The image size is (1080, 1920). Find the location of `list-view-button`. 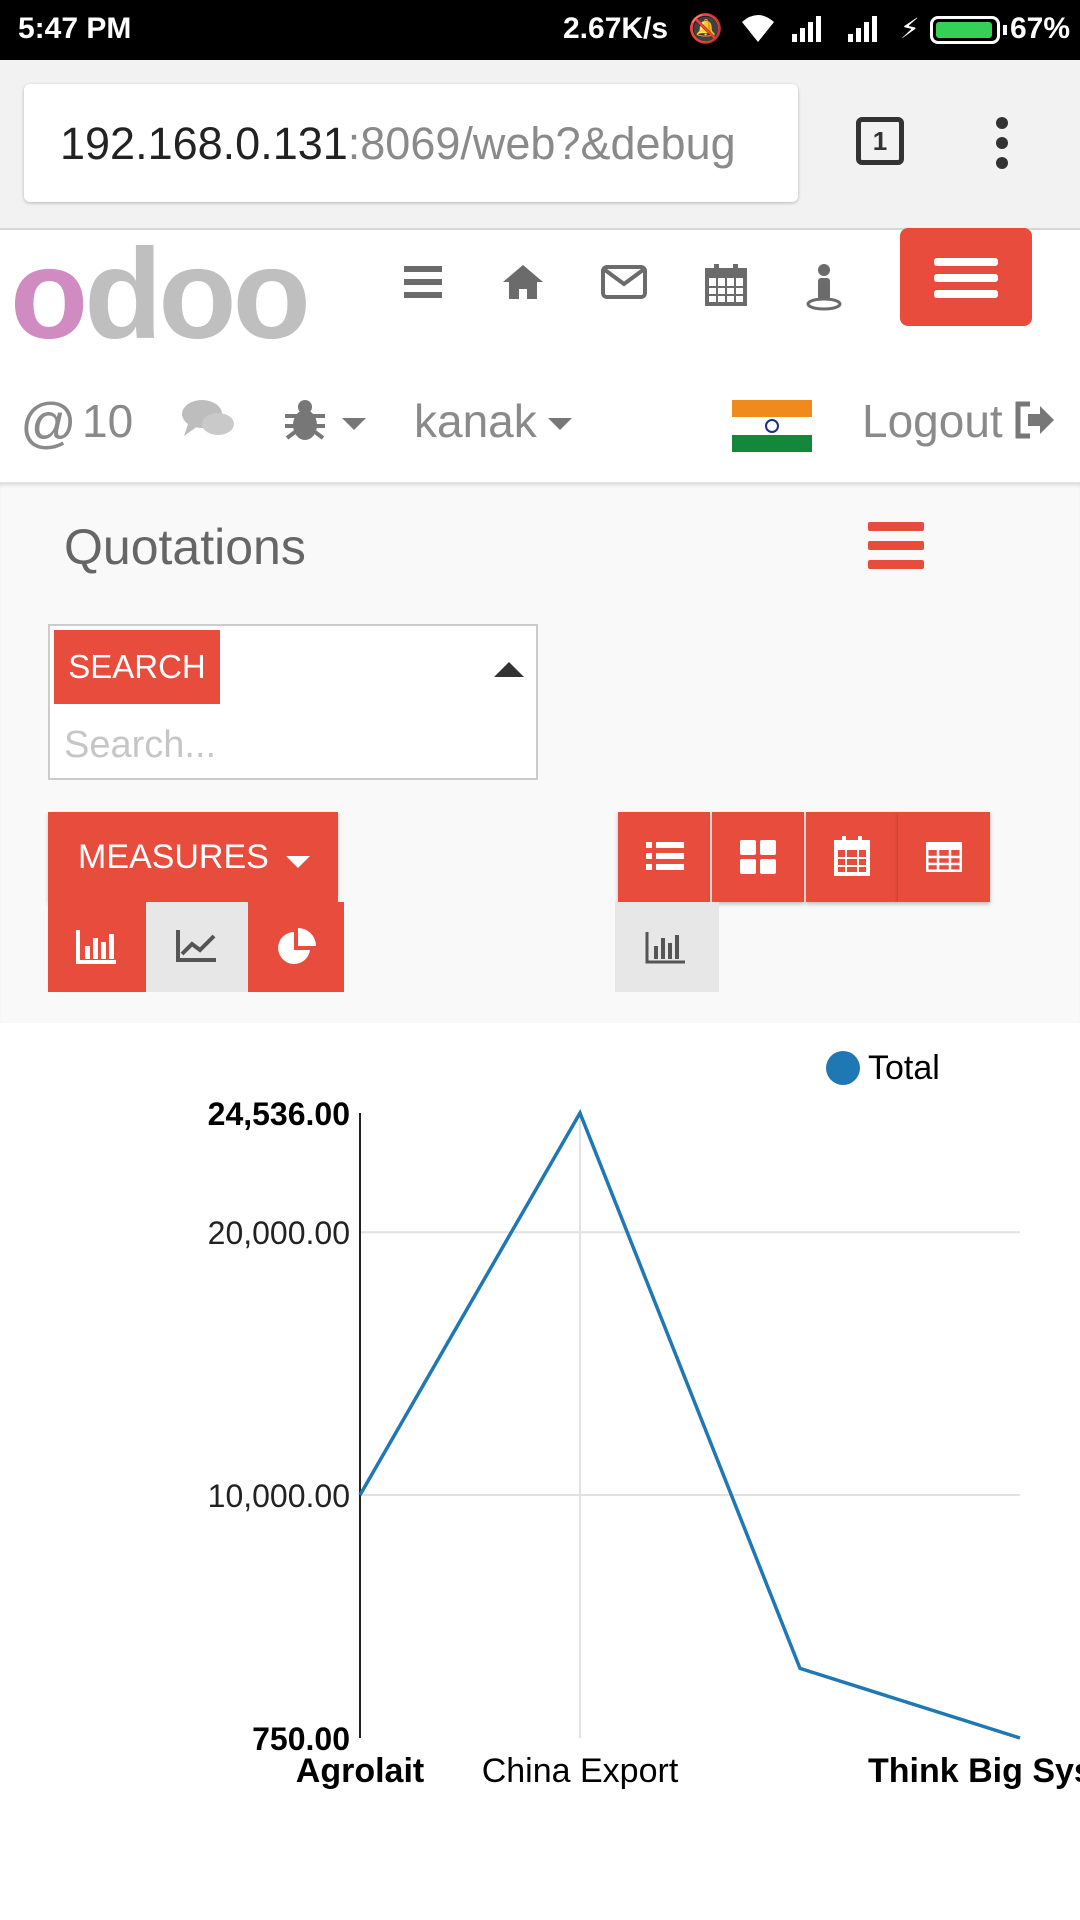

list-view-button is located at coordinates (664, 857).